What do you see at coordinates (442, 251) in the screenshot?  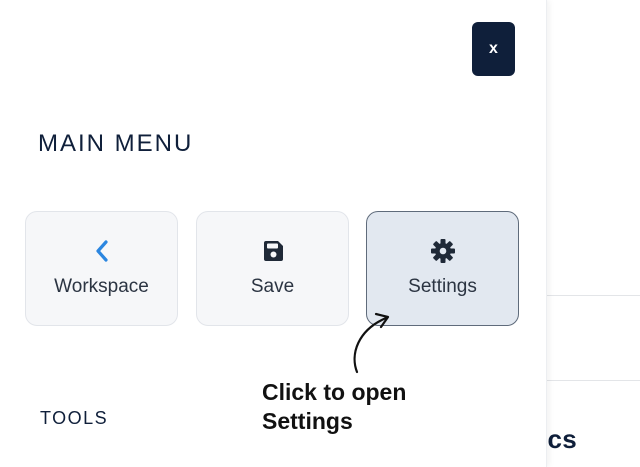 I see `gear-icon` at bounding box center [442, 251].